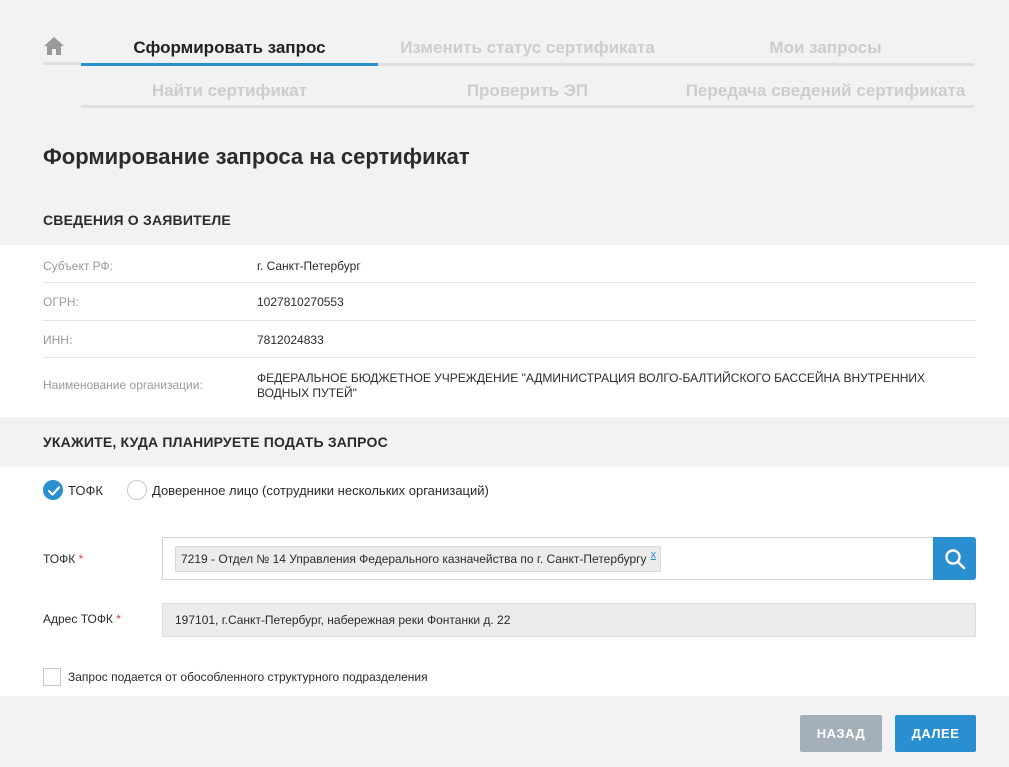 Image resolution: width=1009 pixels, height=767 pixels. What do you see at coordinates (841, 733) in the screenshot?
I see `back-button: НАЗАД` at bounding box center [841, 733].